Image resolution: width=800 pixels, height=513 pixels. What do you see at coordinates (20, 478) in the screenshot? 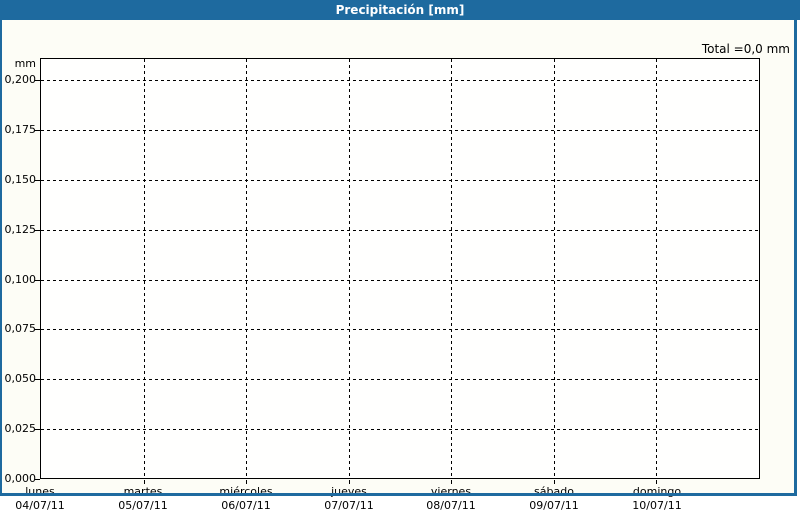
I see `y-tick-label: 0,000` at bounding box center [20, 478].